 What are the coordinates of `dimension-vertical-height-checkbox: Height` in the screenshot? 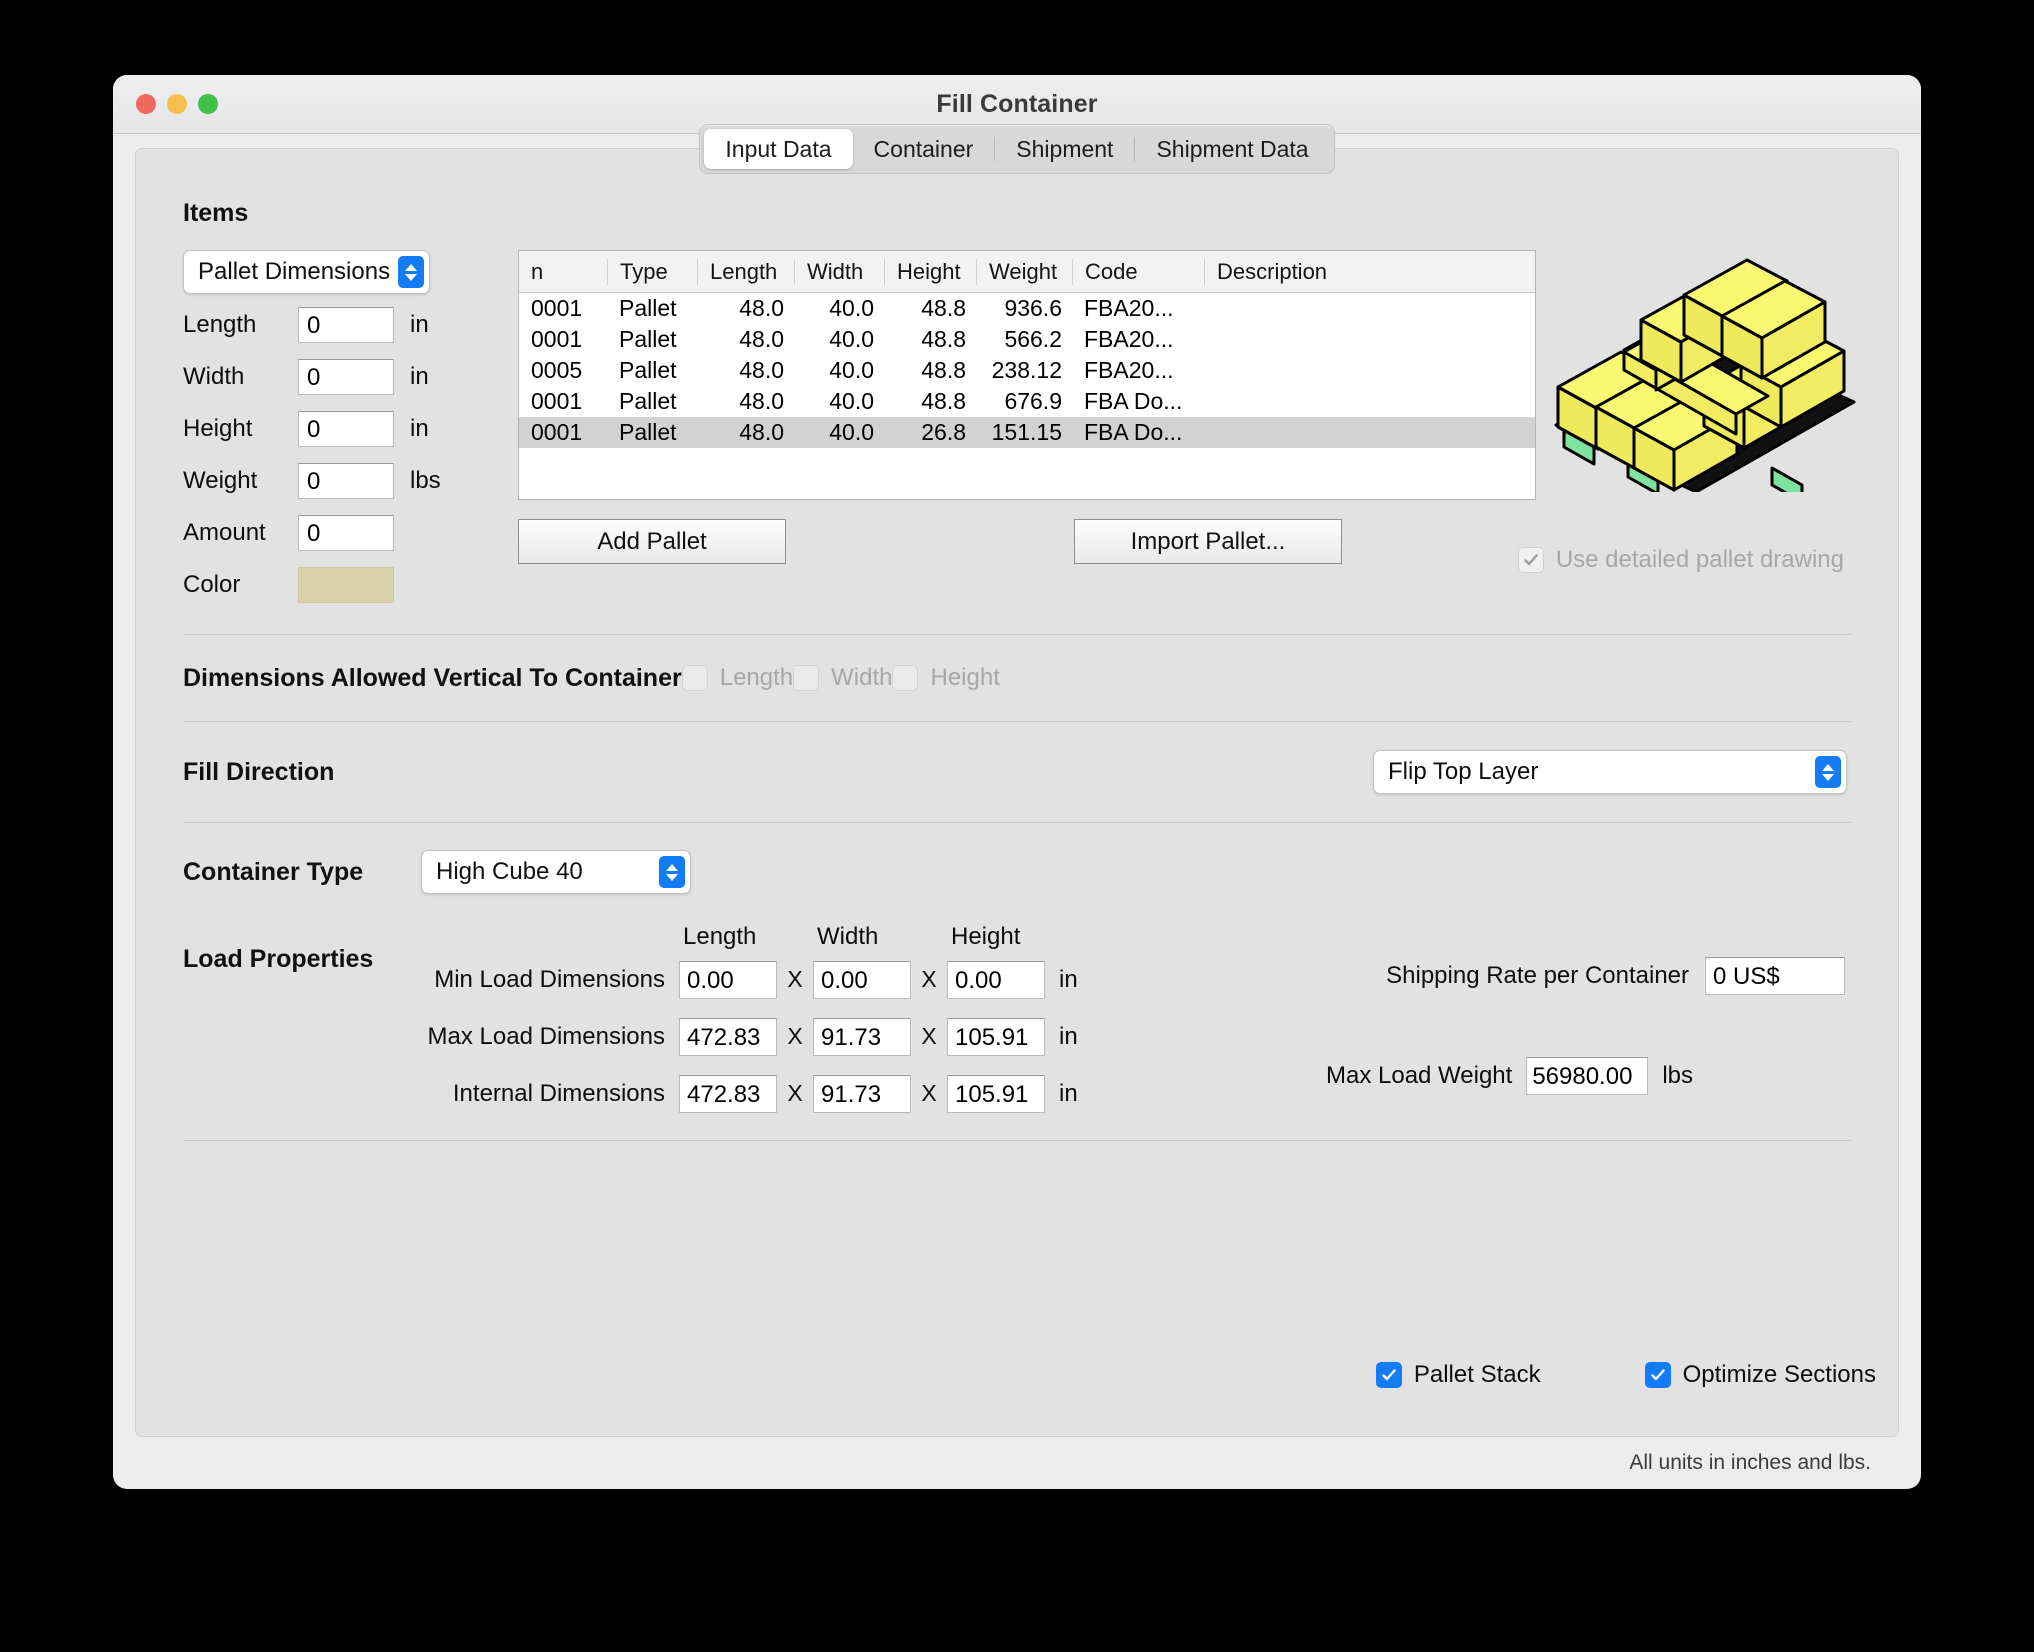 It's located at (946, 678).